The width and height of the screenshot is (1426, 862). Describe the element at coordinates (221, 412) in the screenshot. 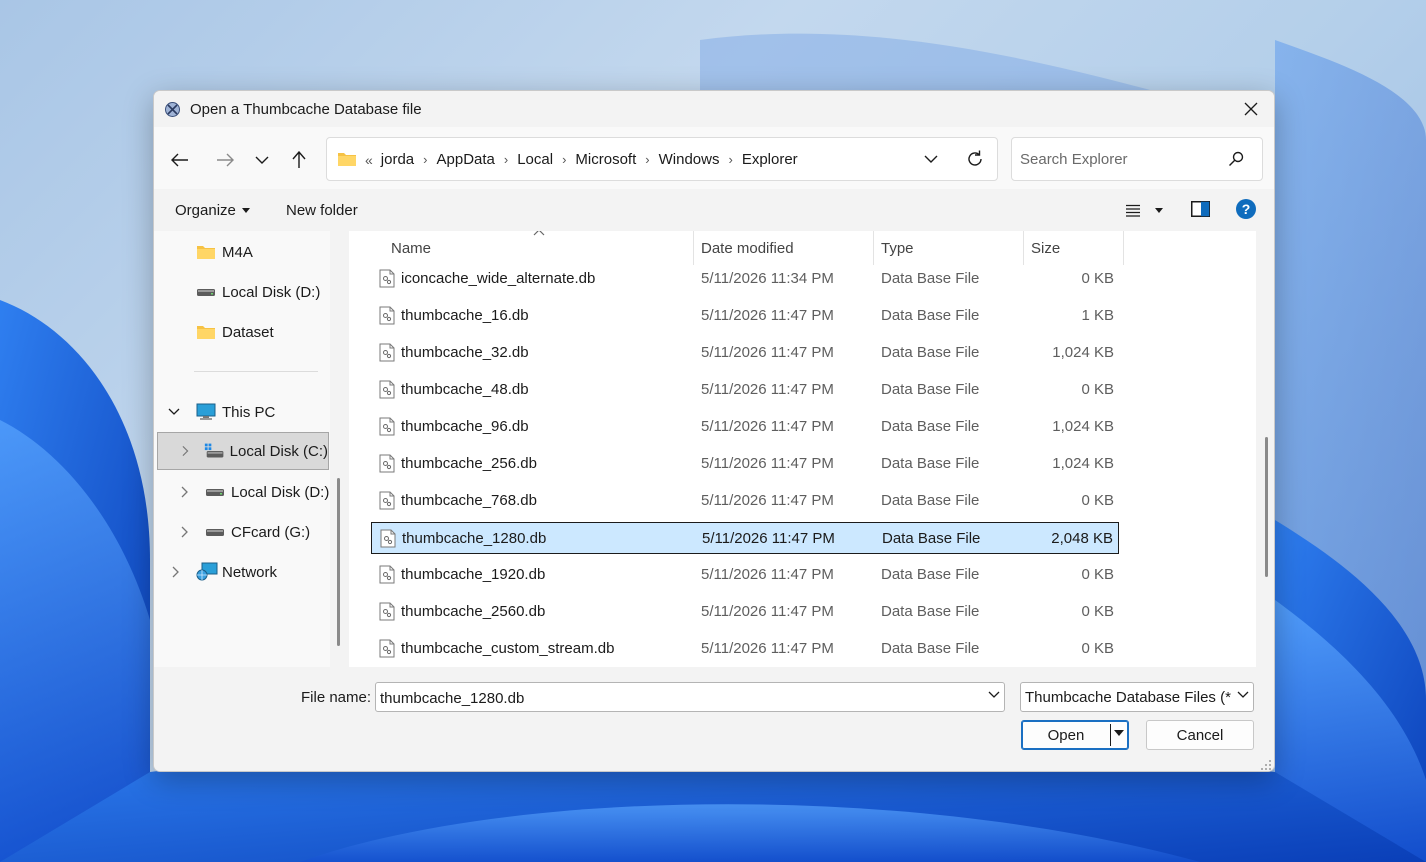

I see `nav-item-this-pc: This PC` at that location.